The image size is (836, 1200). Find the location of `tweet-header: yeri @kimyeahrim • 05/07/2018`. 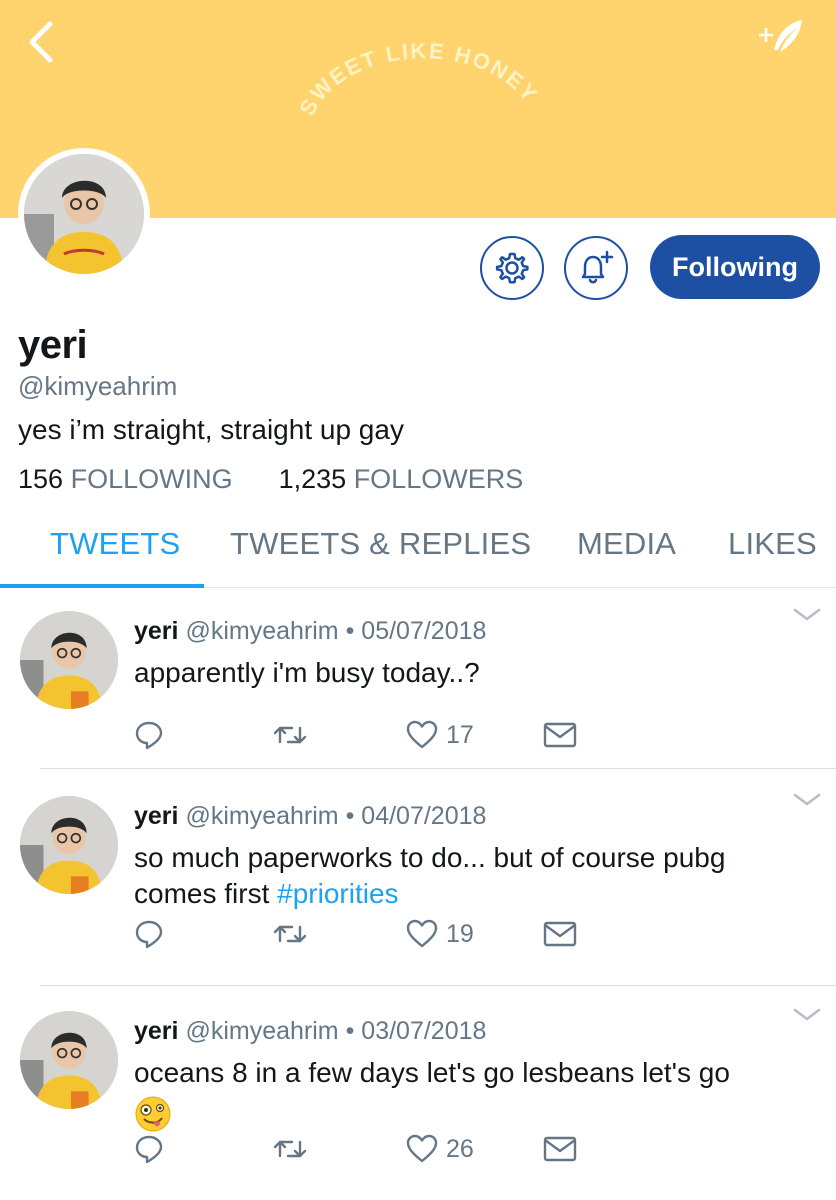

tweet-header: yeri @kimyeahrim • 05/07/2018 is located at coordinates (310, 631).